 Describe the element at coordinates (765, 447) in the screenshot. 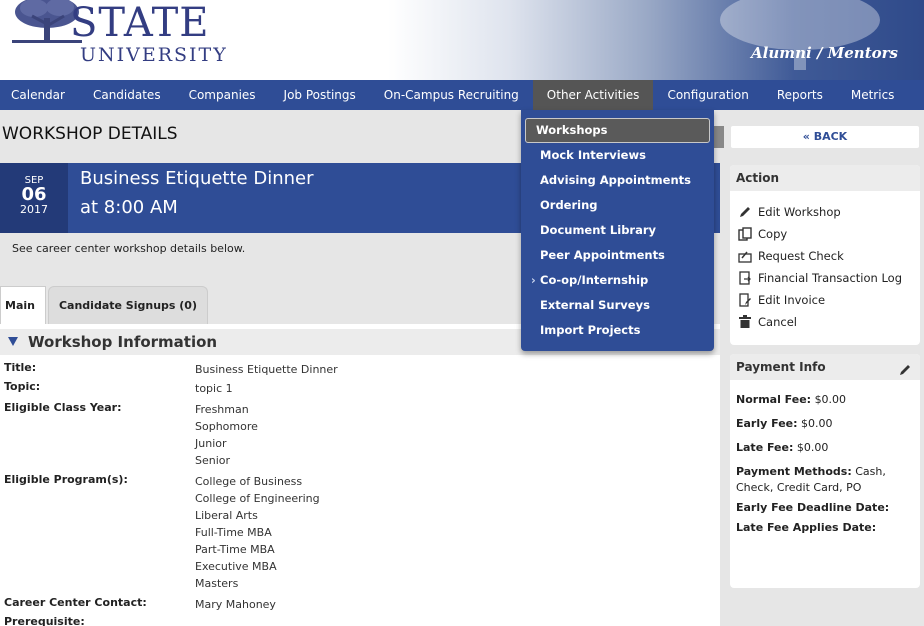

I see `late-fee-label: Late Fee:` at that location.